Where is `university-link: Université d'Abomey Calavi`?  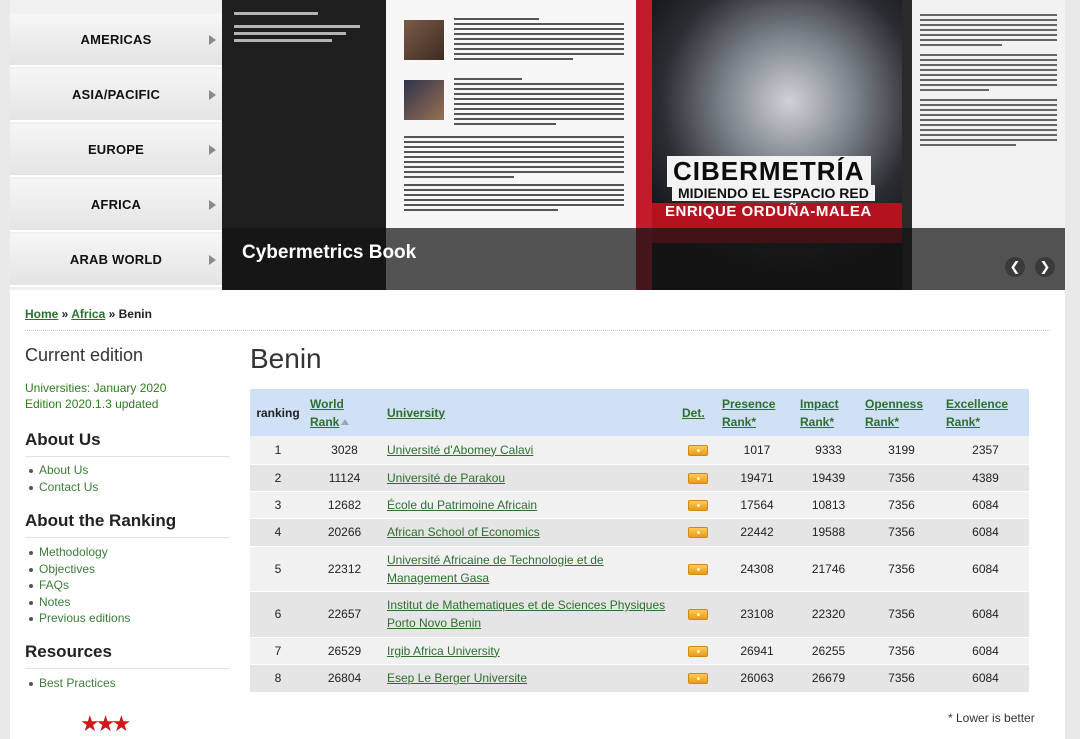 university-link: Université d'Abomey Calavi is located at coordinates (460, 450).